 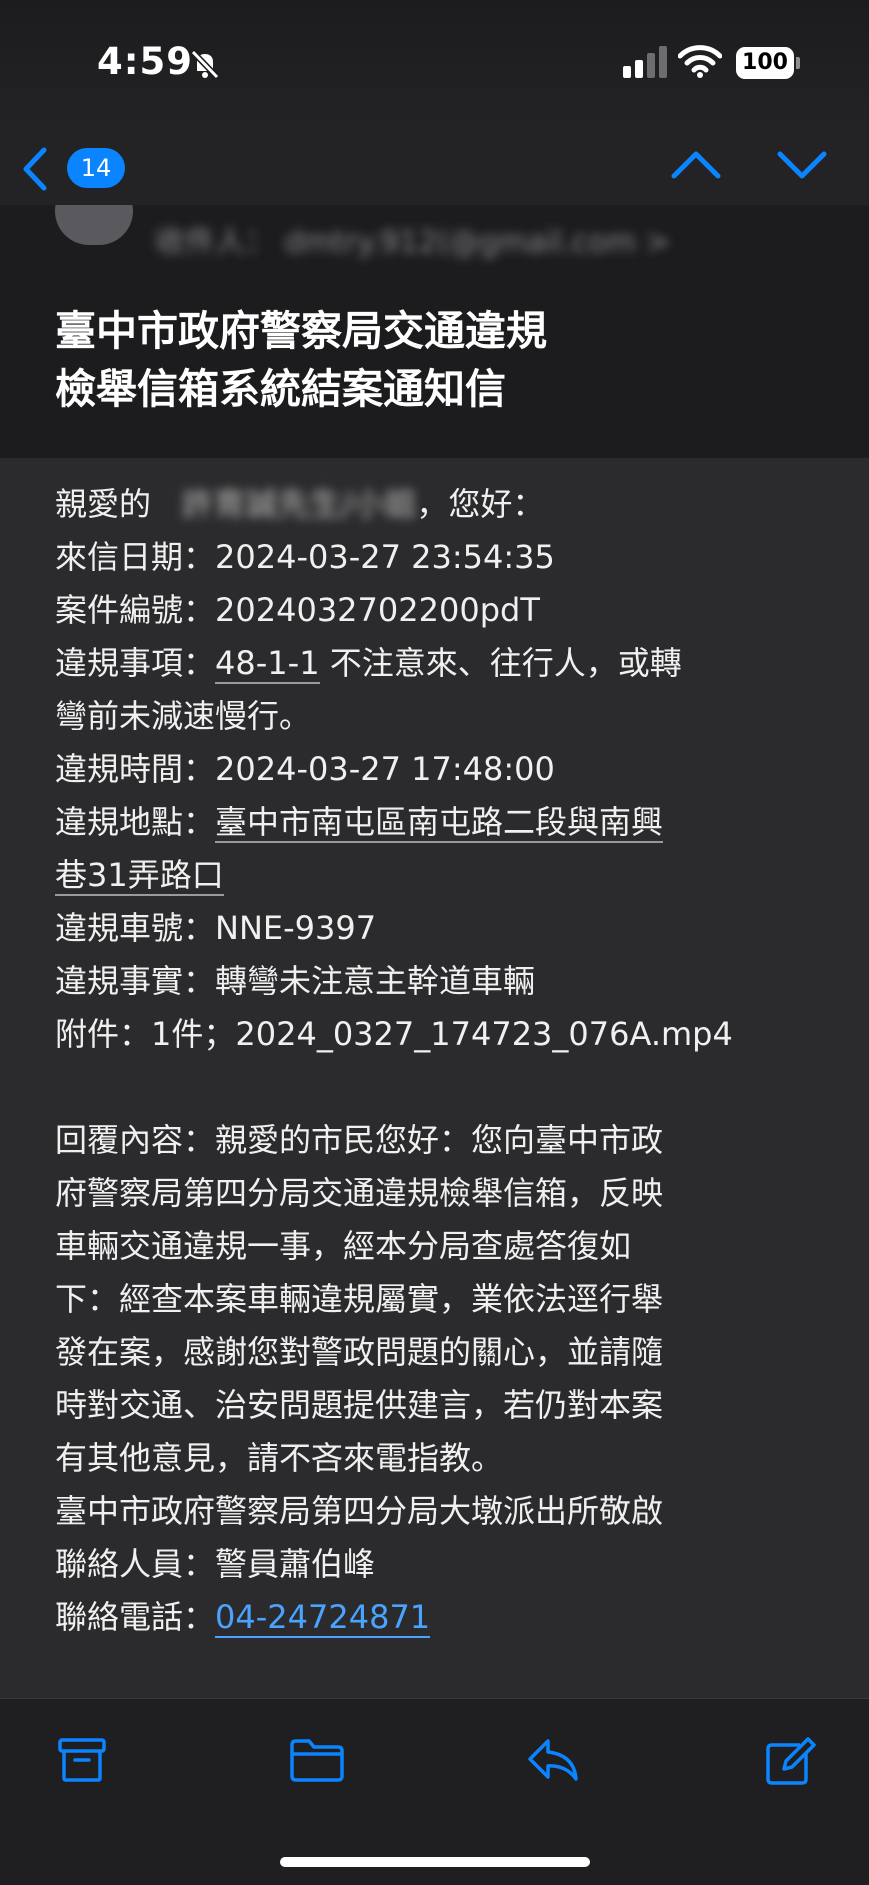 What do you see at coordinates (359, 1140) in the screenshot?
I see `reply-line: 回覆內容：親愛的市民您好：您向臺中市政` at bounding box center [359, 1140].